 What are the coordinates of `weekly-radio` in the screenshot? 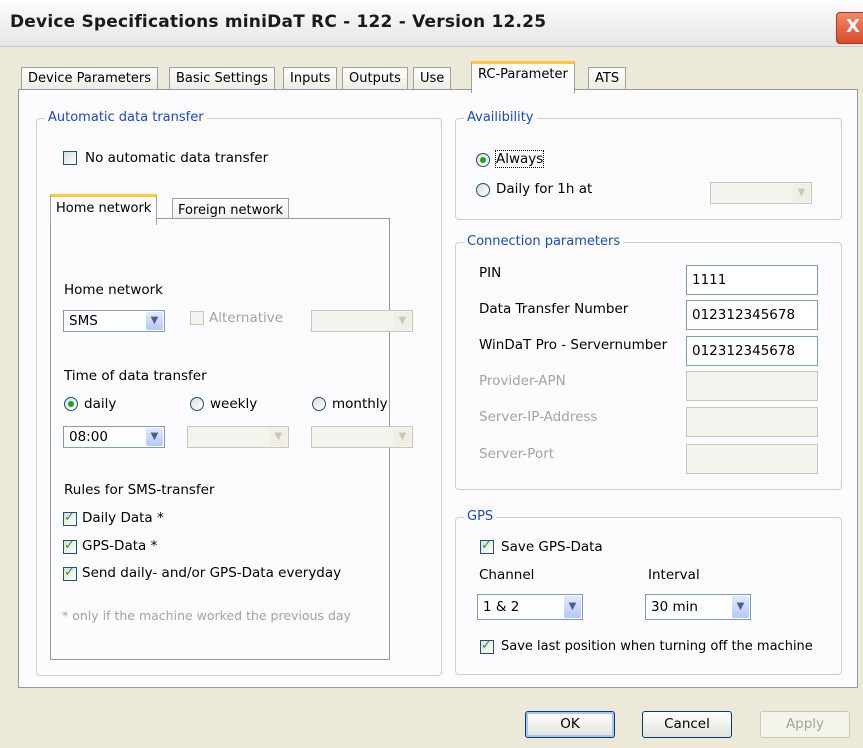 It's located at (197, 404).